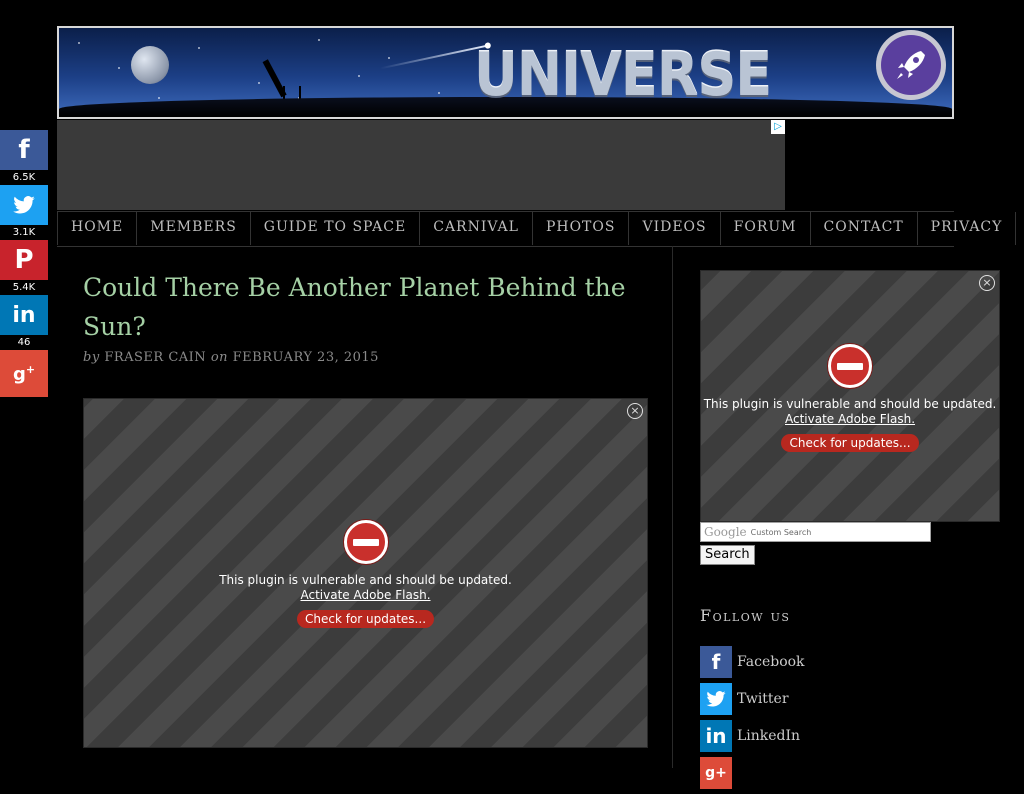 This screenshot has height=794, width=1024. I want to click on column-divider, so click(672, 507).